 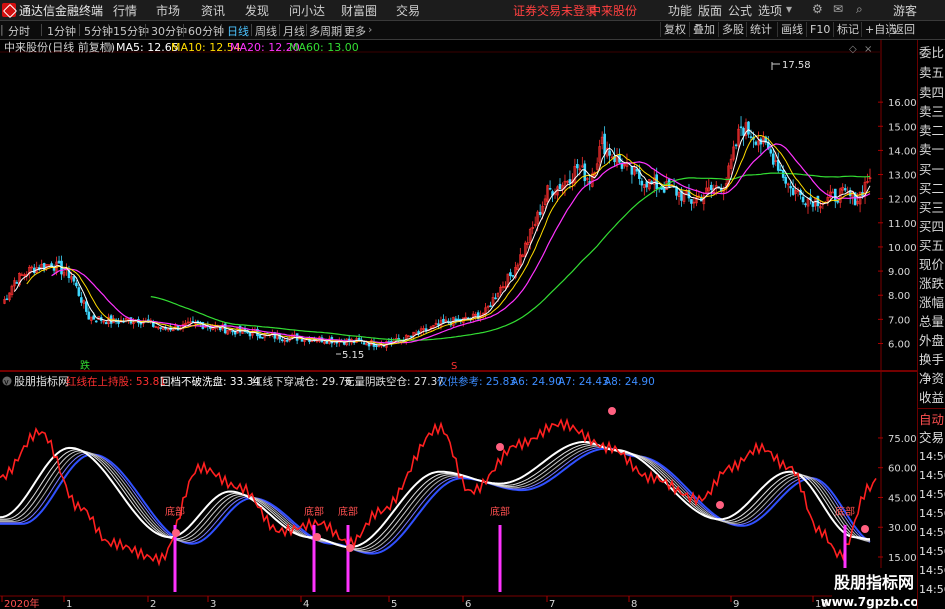 What do you see at coordinates (169, 31) in the screenshot?
I see `period-30min: 30分钟` at bounding box center [169, 31].